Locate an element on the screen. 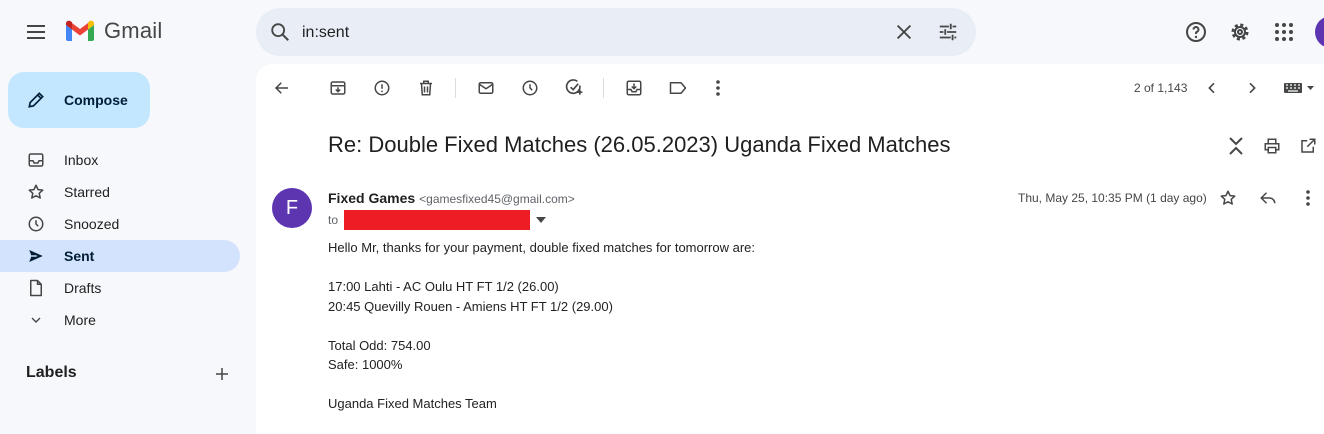 The image size is (1324, 434). snooze-icon is located at coordinates (530, 88).